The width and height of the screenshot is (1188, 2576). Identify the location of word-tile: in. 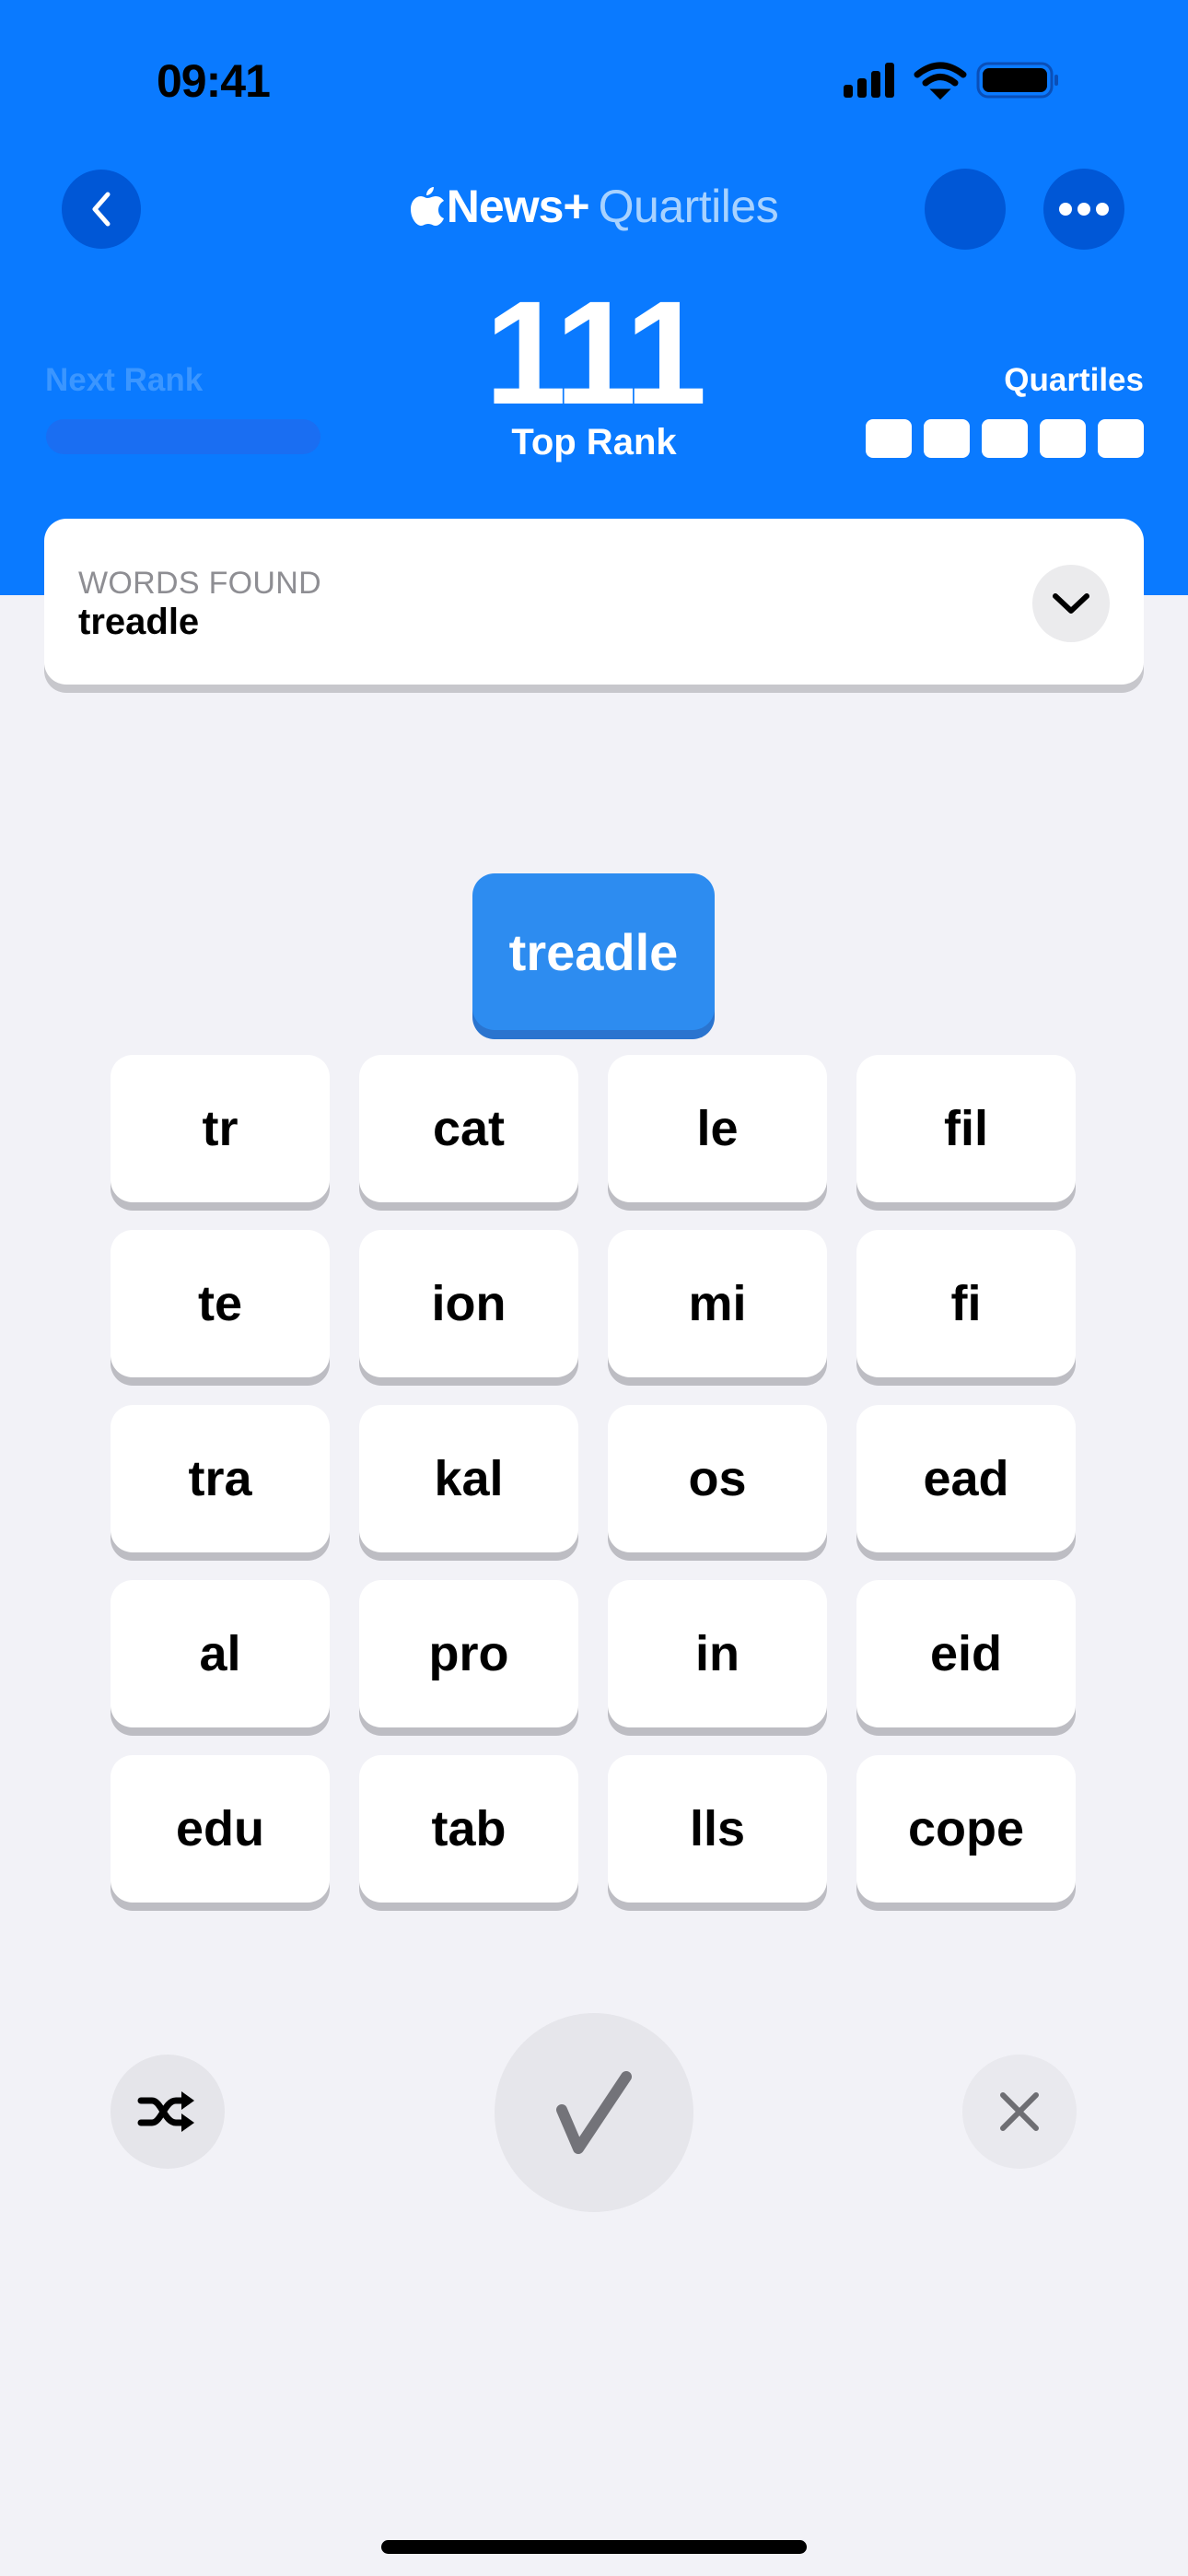
(717, 1653).